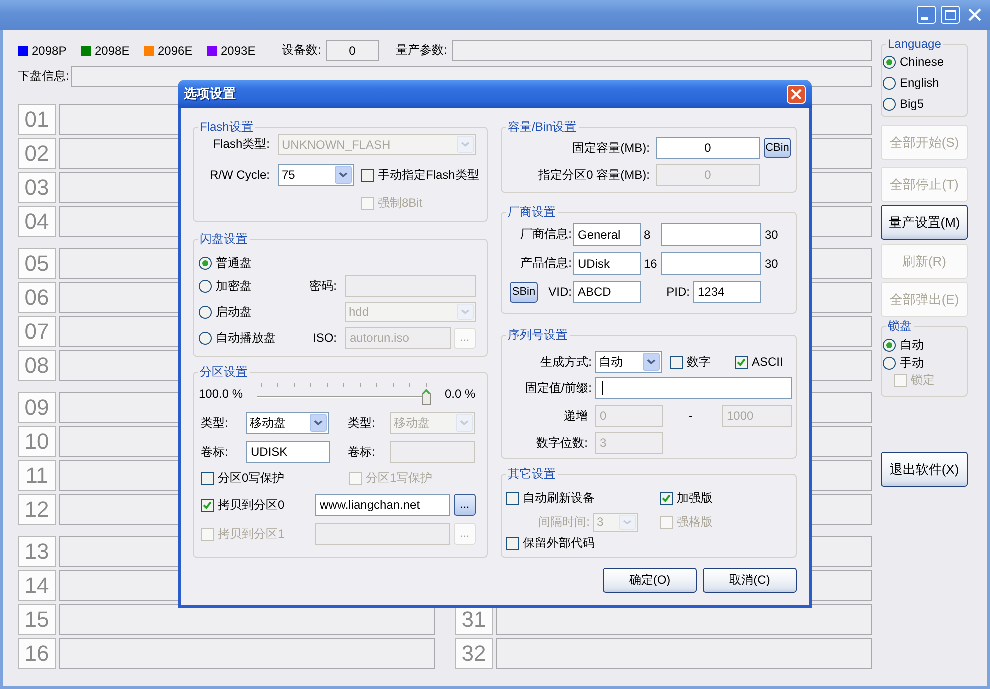 Image resolution: width=990 pixels, height=689 pixels. Describe the element at coordinates (922, 62) in the screenshot. I see `radio-label: Chinese` at that location.